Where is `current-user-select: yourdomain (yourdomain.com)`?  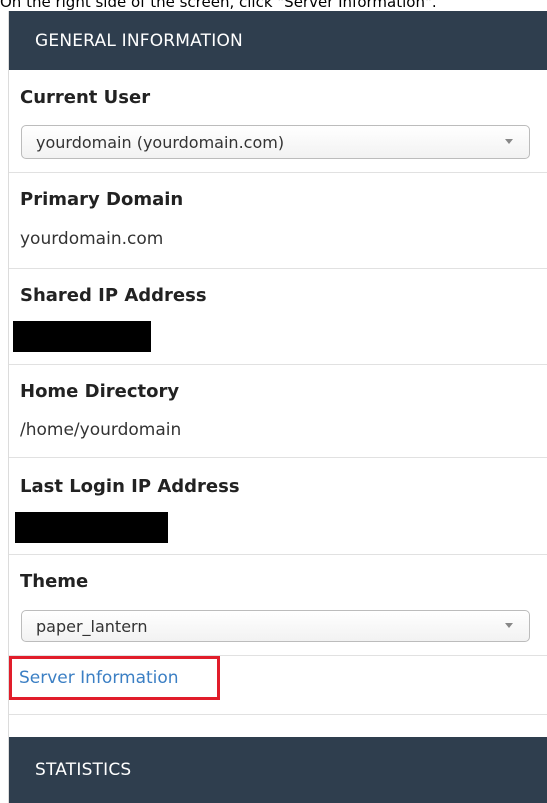 current-user-select: yourdomain (yourdomain.com) is located at coordinates (275, 142).